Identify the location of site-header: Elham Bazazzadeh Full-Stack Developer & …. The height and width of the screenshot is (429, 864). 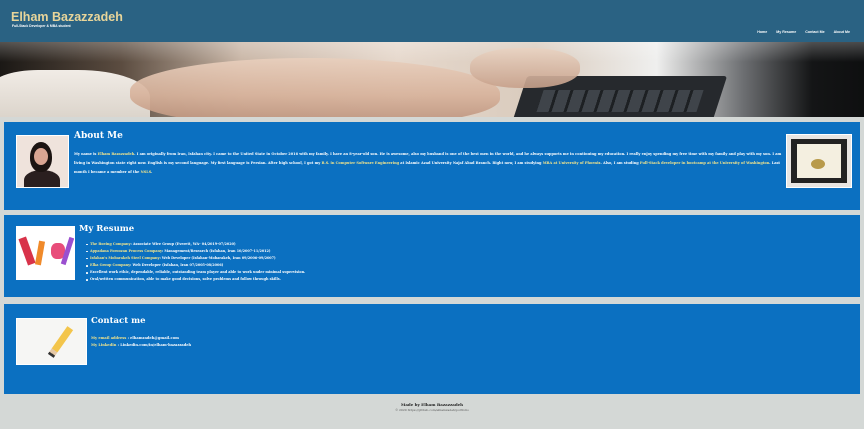
(432, 21).